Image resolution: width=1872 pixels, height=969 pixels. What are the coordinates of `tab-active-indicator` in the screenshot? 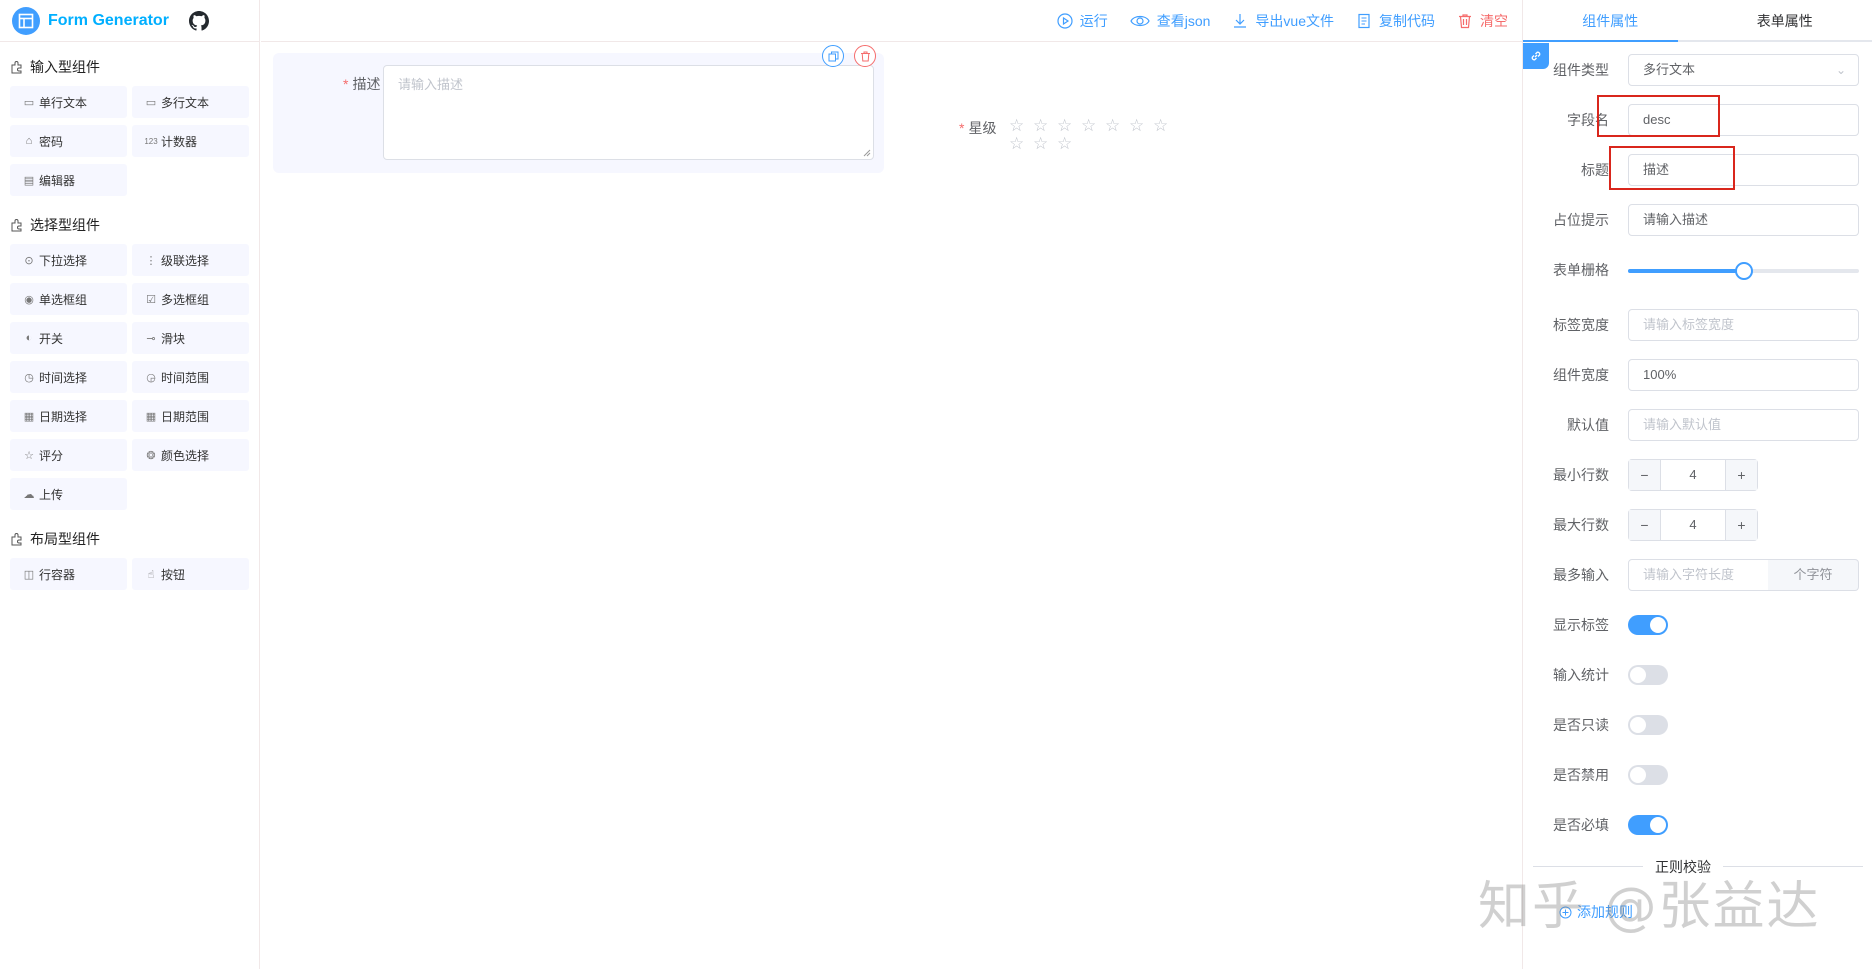 It's located at (1600, 41).